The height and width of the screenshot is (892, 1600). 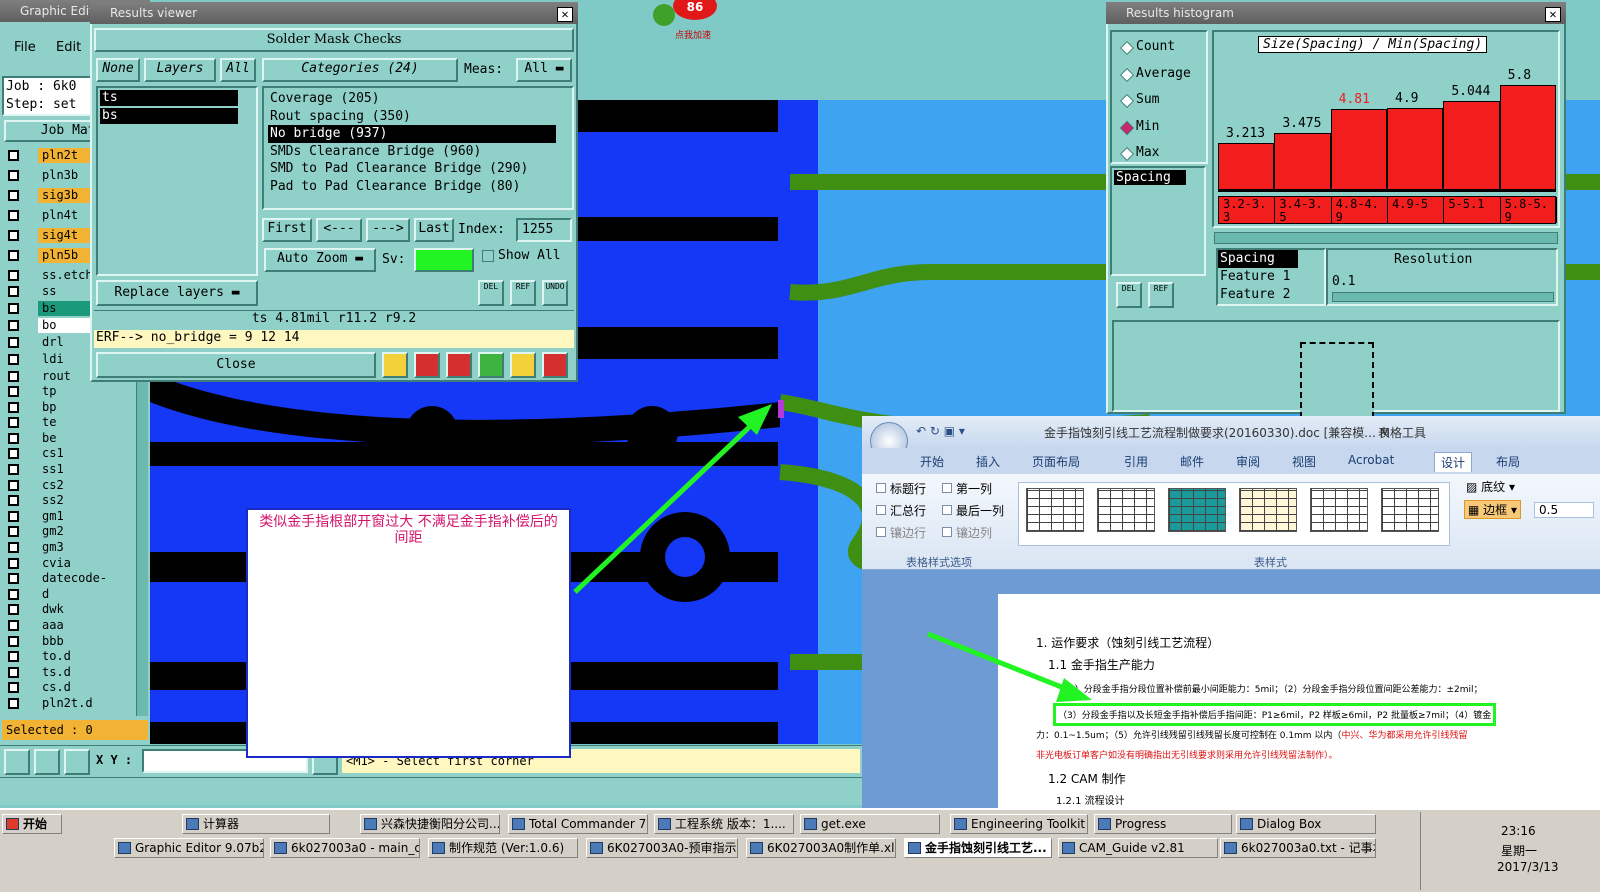 I want to click on resolution-slider, so click(x=1443, y=297).